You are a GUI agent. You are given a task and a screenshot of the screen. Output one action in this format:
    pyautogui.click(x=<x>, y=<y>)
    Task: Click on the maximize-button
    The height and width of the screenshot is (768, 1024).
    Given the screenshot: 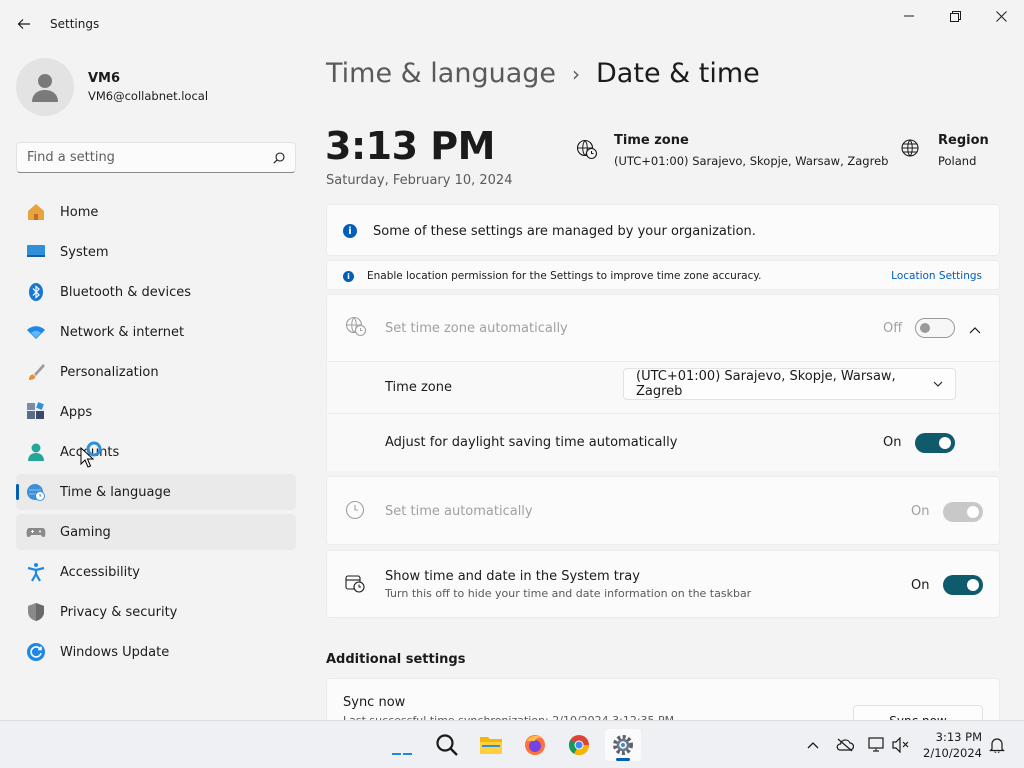 What is the action you would take?
    pyautogui.click(x=955, y=16)
    